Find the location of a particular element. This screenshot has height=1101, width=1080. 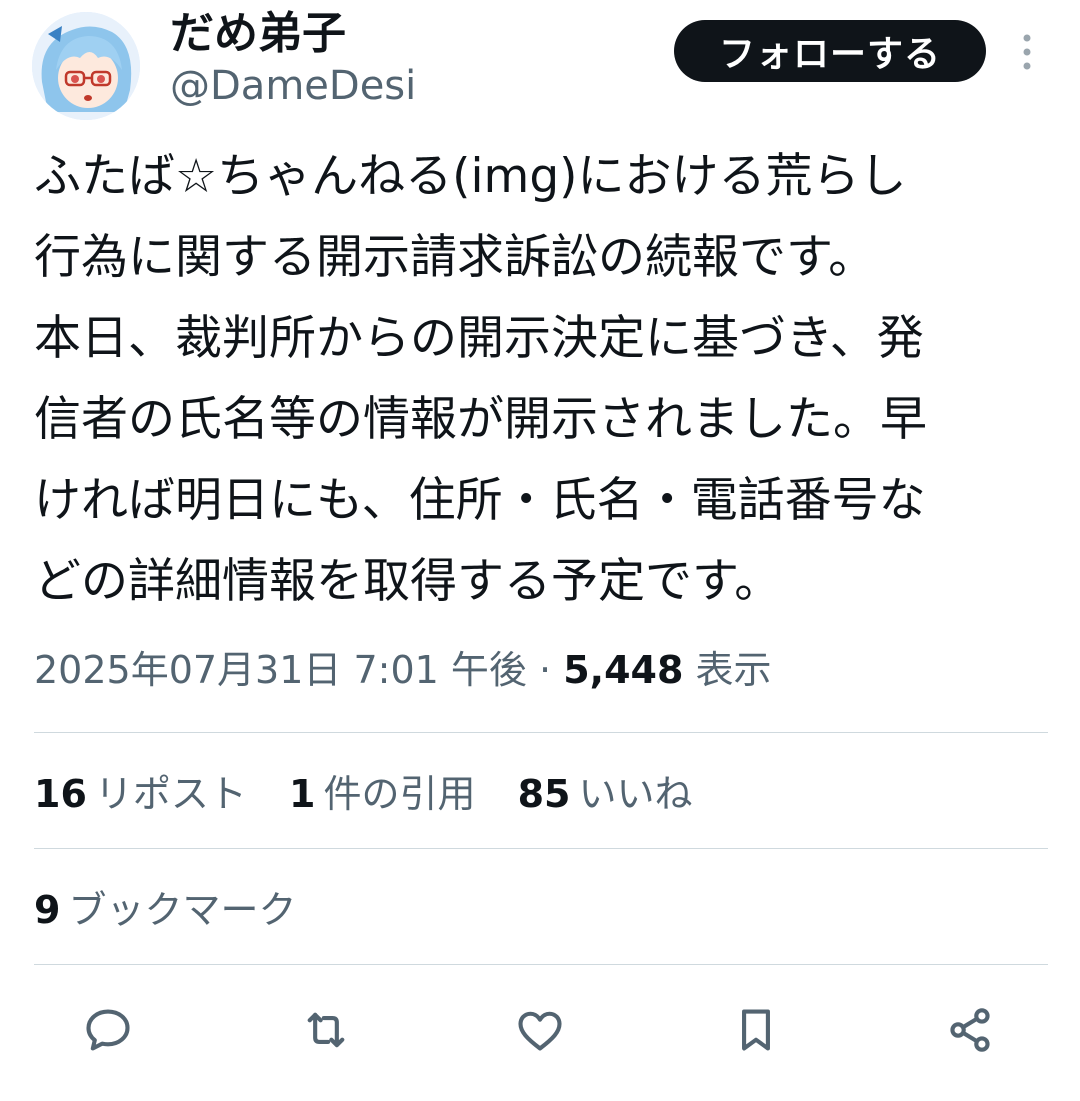

follow-button: フォローする is located at coordinates (830, 51).